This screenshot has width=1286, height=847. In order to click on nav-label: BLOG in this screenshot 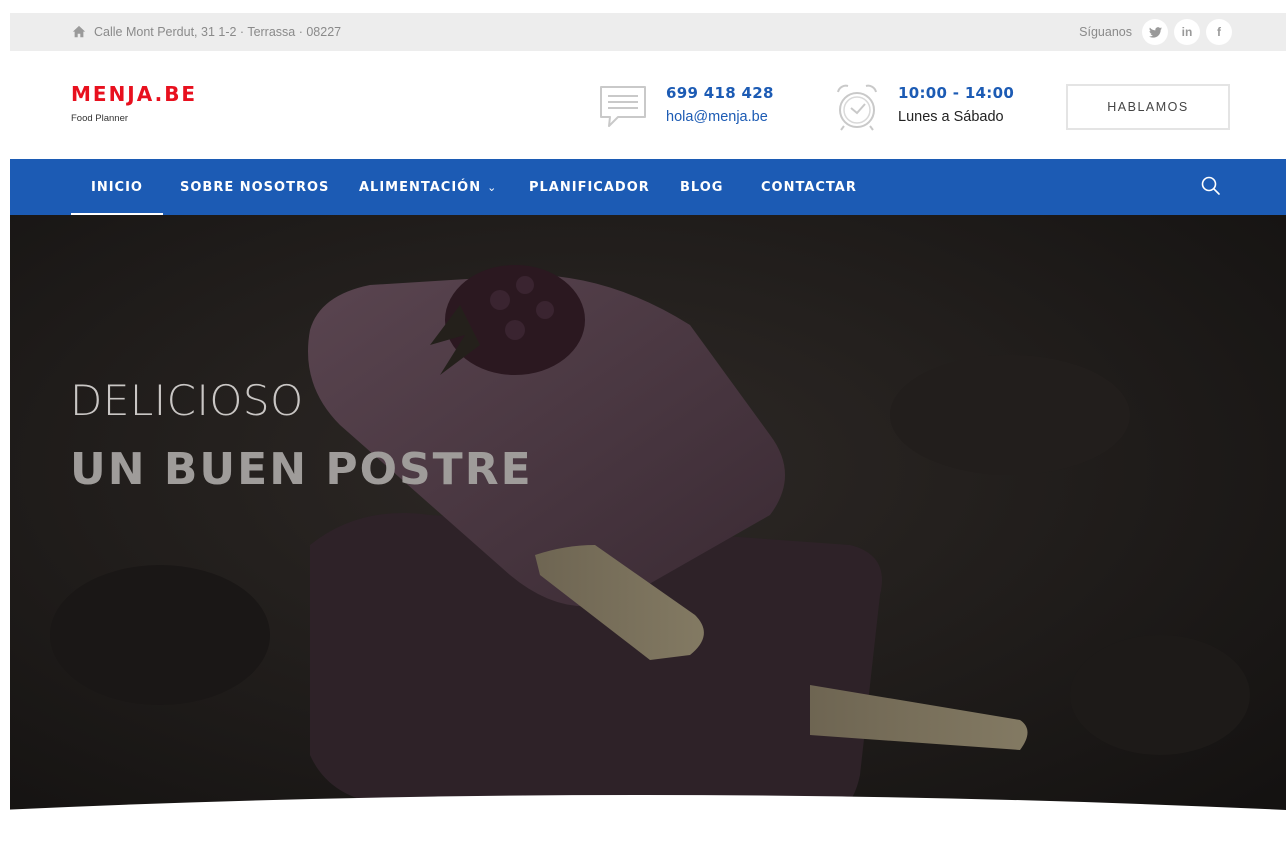, I will do `click(702, 187)`.